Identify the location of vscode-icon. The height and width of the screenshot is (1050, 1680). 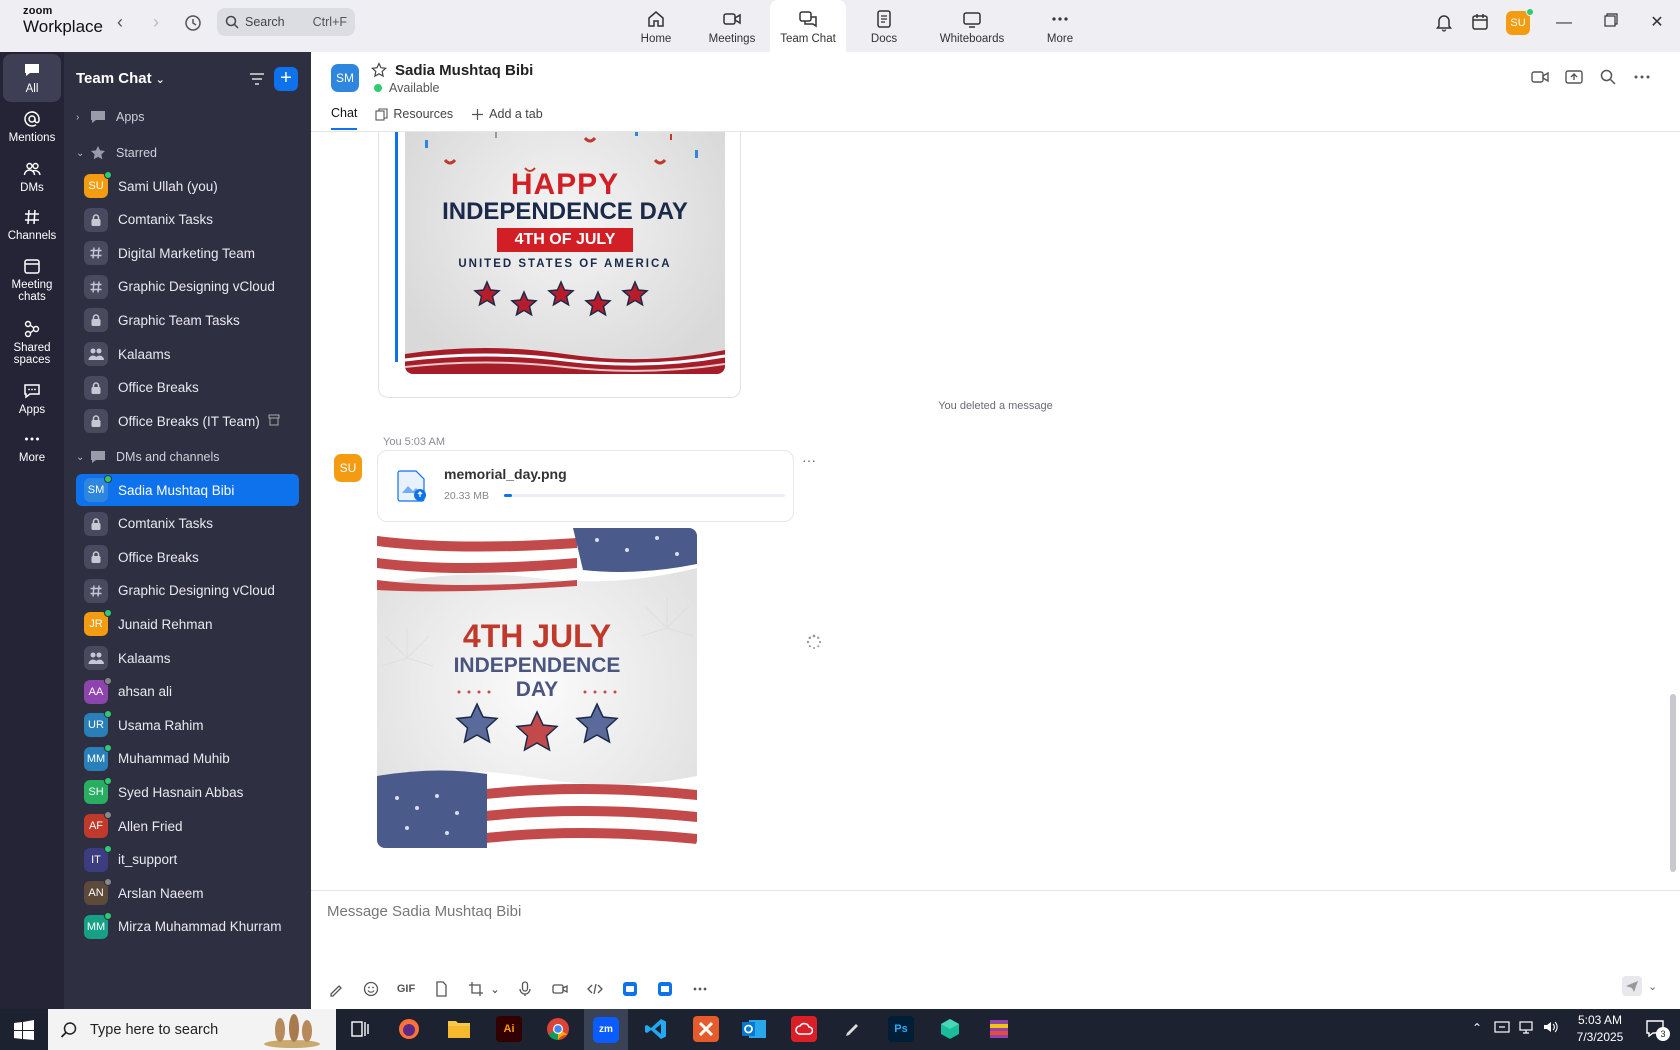
(656, 1029).